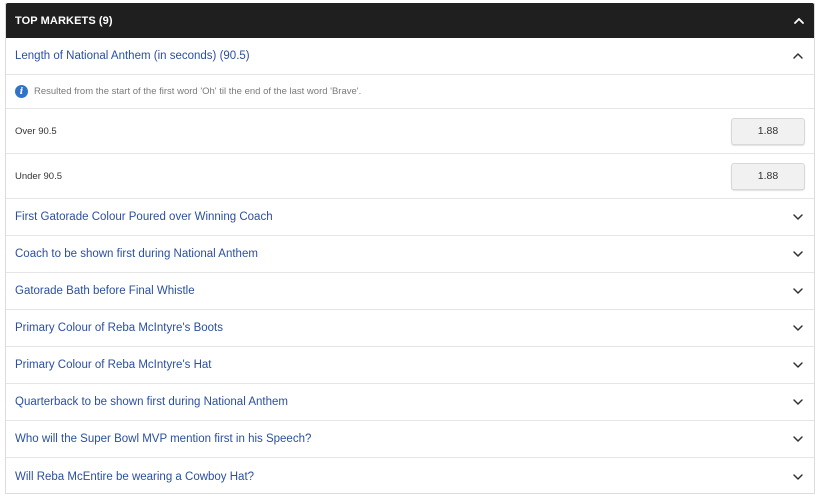 The width and height of the screenshot is (820, 502). What do you see at coordinates (113, 365) in the screenshot?
I see `market-title: Primary Colour of Reba McIntyre's Hat` at bounding box center [113, 365].